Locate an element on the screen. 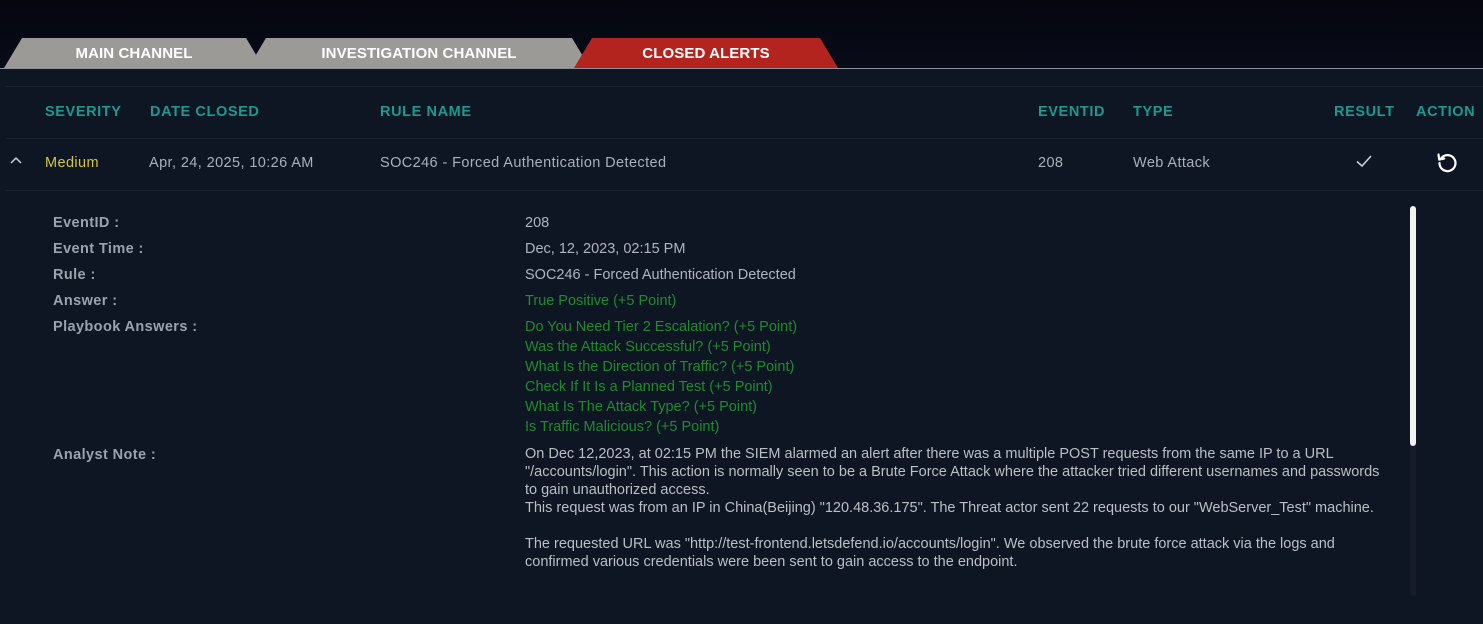 Image resolution: width=1483 pixels, height=624 pixels. playbook-answer: Check If It Is a Planned Test (+5 Point) is located at coordinates (649, 387).